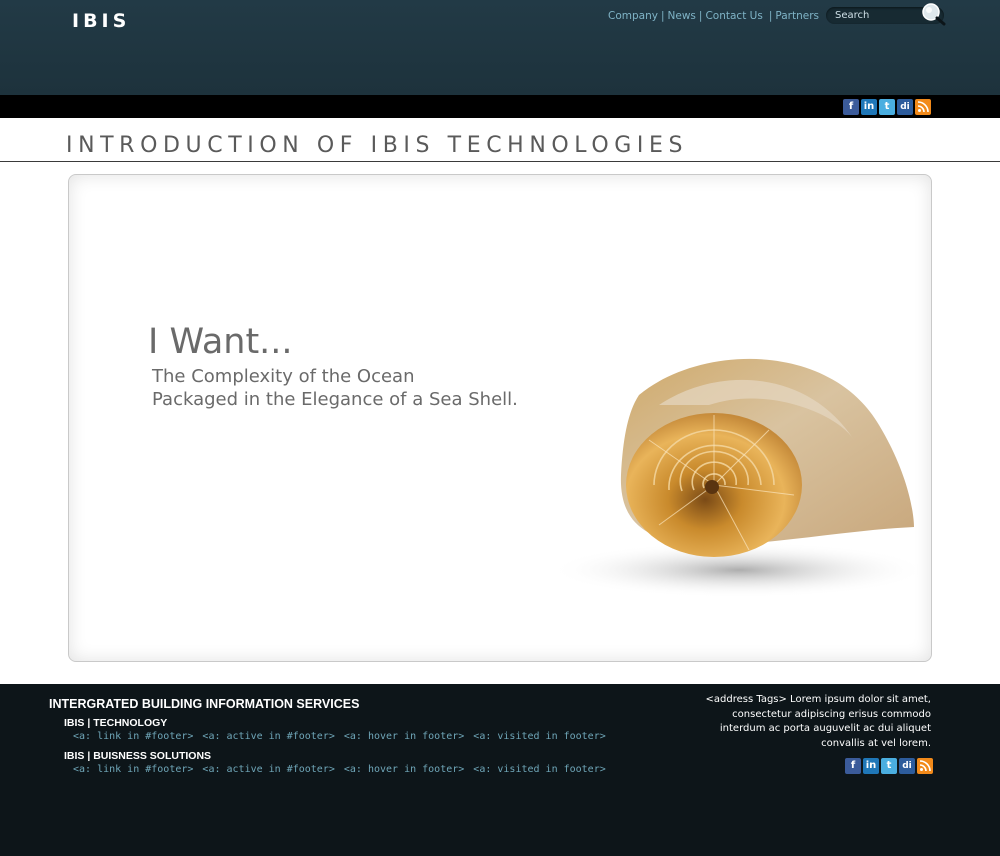 Image resolution: width=1000 pixels, height=856 pixels. Describe the element at coordinates (101, 21) in the screenshot. I see `site-logo: IBIS` at that location.